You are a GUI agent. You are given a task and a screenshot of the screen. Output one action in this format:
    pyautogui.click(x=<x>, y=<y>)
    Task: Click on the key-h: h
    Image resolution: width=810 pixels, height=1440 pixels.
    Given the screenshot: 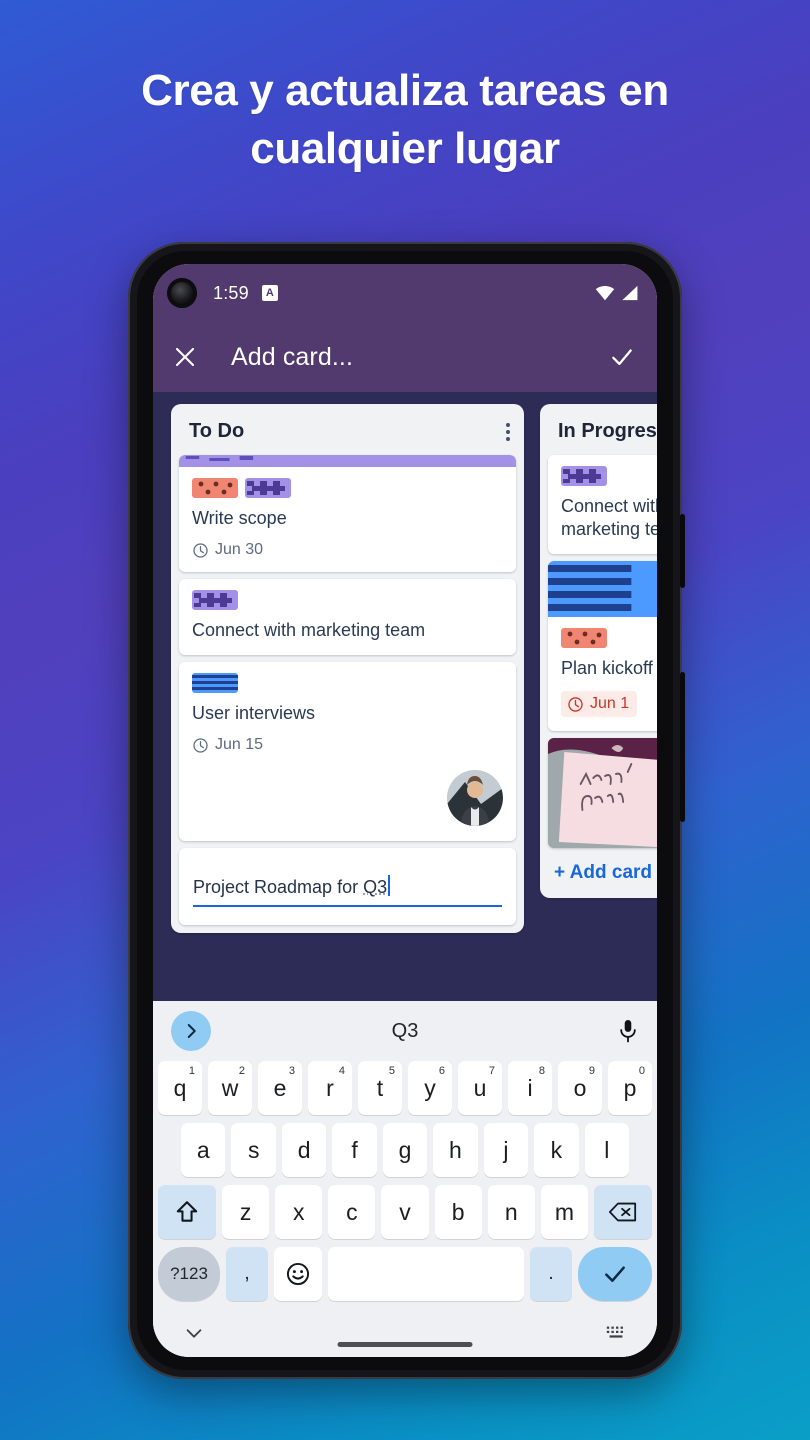 What is the action you would take?
    pyautogui.click(x=455, y=1150)
    